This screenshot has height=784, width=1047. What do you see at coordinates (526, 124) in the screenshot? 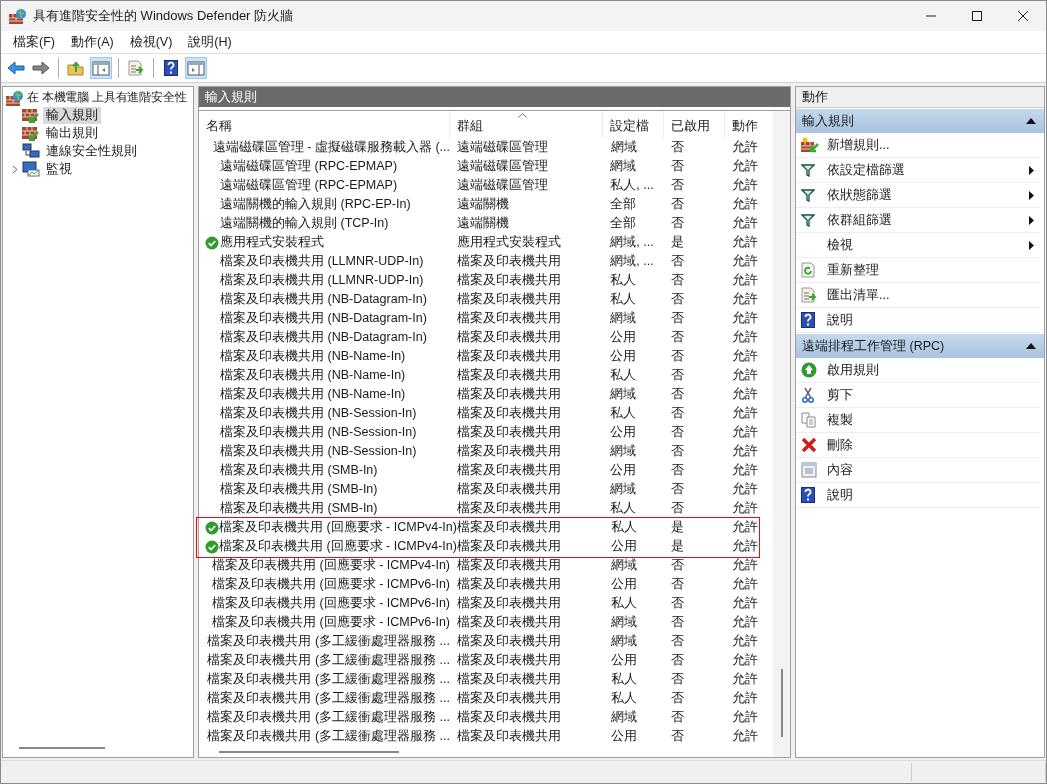
I see `column-header: 群組` at bounding box center [526, 124].